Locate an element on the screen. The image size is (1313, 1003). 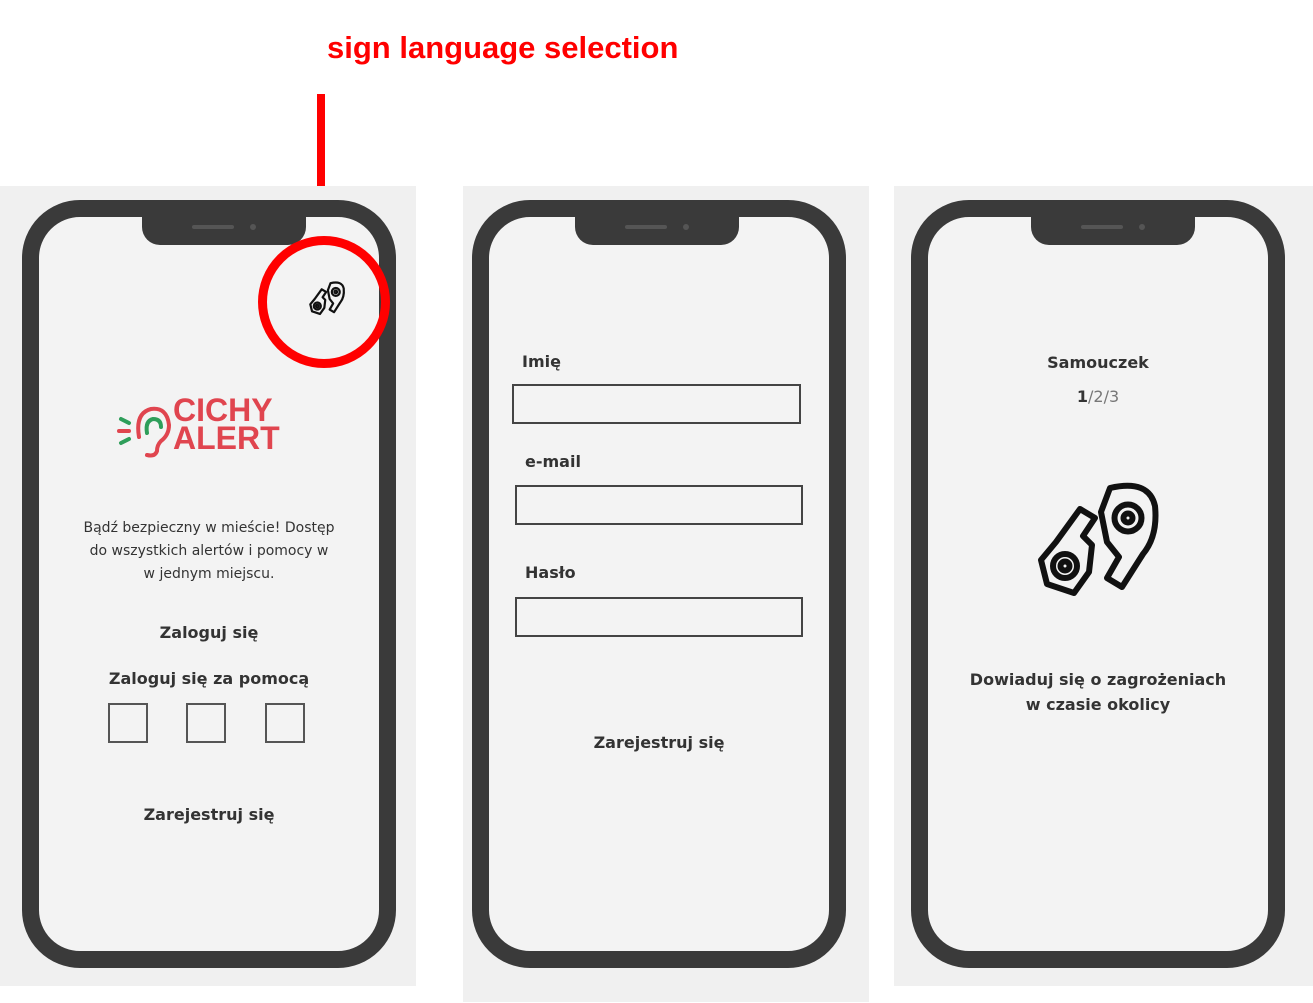
email-label: e-mail is located at coordinates (553, 461).